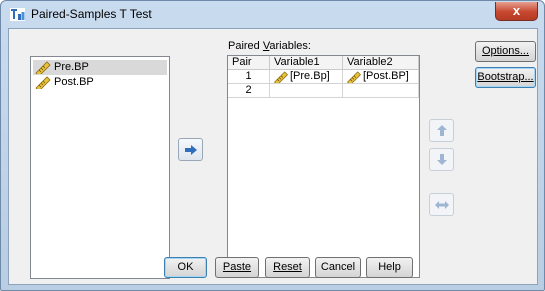 The height and width of the screenshot is (291, 545). Describe the element at coordinates (272, 14) in the screenshot. I see `title-bar: Paired-Samples T Test x` at that location.